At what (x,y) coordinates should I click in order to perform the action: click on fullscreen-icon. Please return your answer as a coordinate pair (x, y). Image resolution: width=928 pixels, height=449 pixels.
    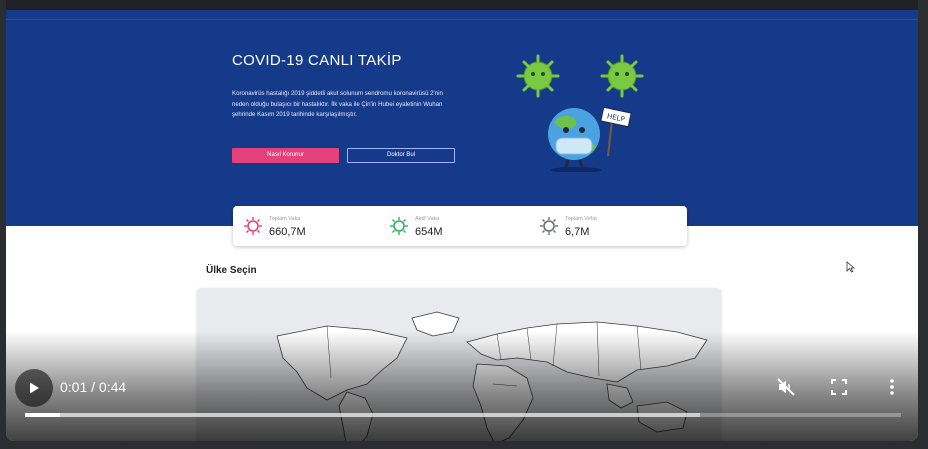
    Looking at the image, I should click on (839, 387).